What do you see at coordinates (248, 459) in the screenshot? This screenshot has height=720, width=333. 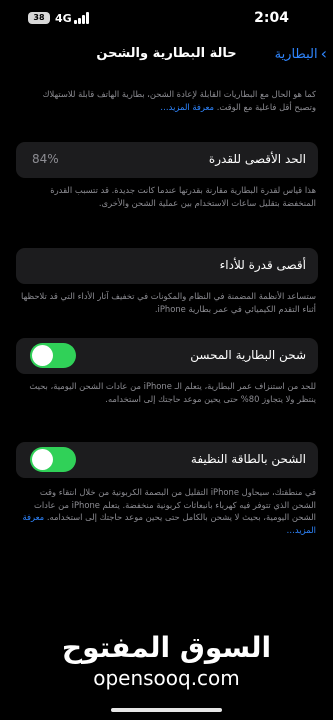 I see `clean-energy-label: الشحن بالطاقة النظيفة` at bounding box center [248, 459].